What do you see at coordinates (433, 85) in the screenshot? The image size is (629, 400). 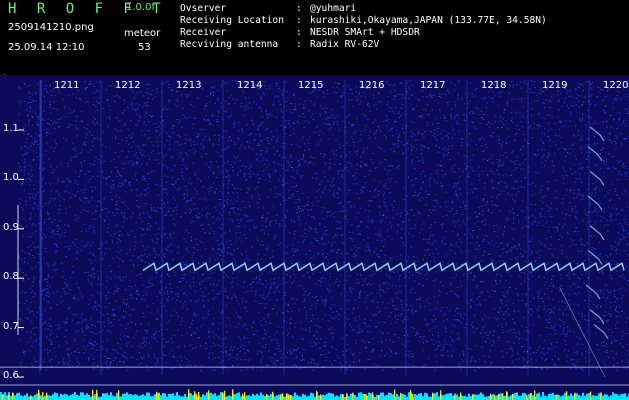 I see `x-tick-label: 1217` at bounding box center [433, 85].